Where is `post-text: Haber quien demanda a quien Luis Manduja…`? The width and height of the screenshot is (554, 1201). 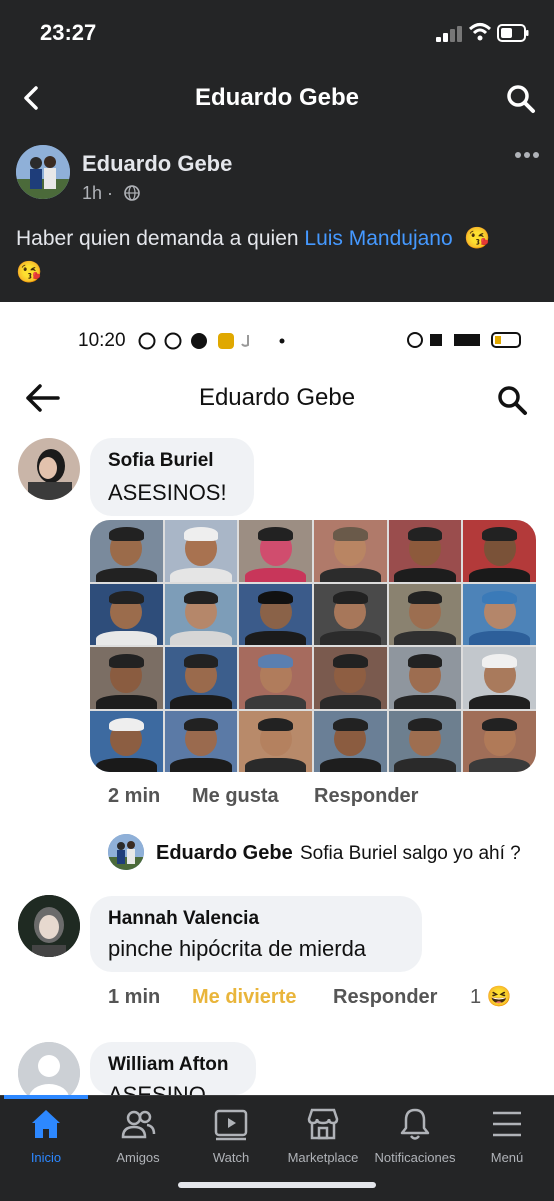 post-text: Haber quien demanda a quien Luis Manduja… is located at coordinates (276, 256).